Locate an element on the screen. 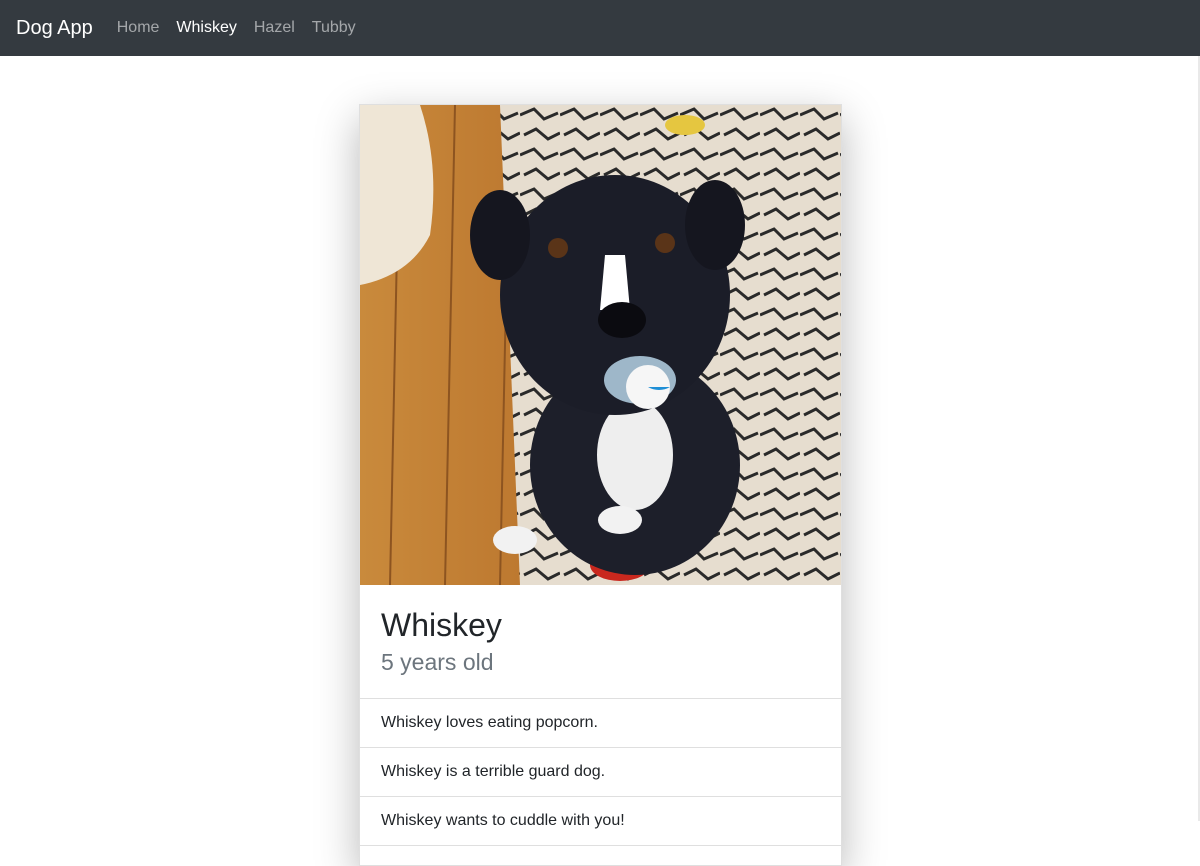  nav-link-home: Home is located at coordinates (138, 28).